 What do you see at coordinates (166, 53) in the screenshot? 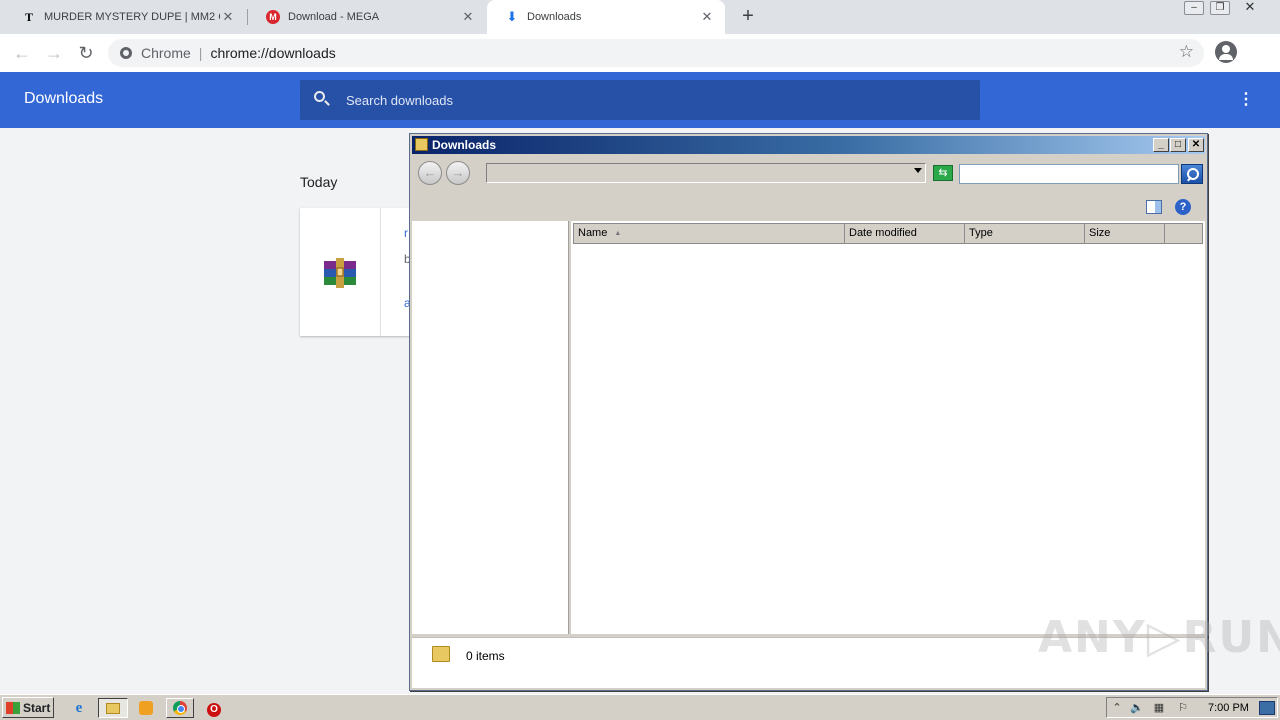
I see `site-label: Chrome` at bounding box center [166, 53].